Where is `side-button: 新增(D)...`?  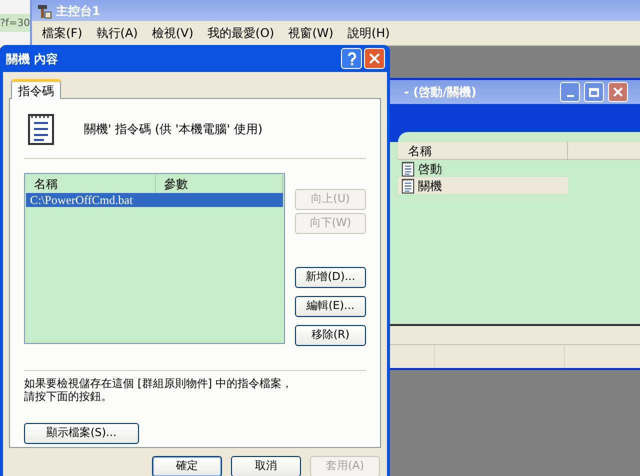 side-button: 新增(D)... is located at coordinates (330, 277).